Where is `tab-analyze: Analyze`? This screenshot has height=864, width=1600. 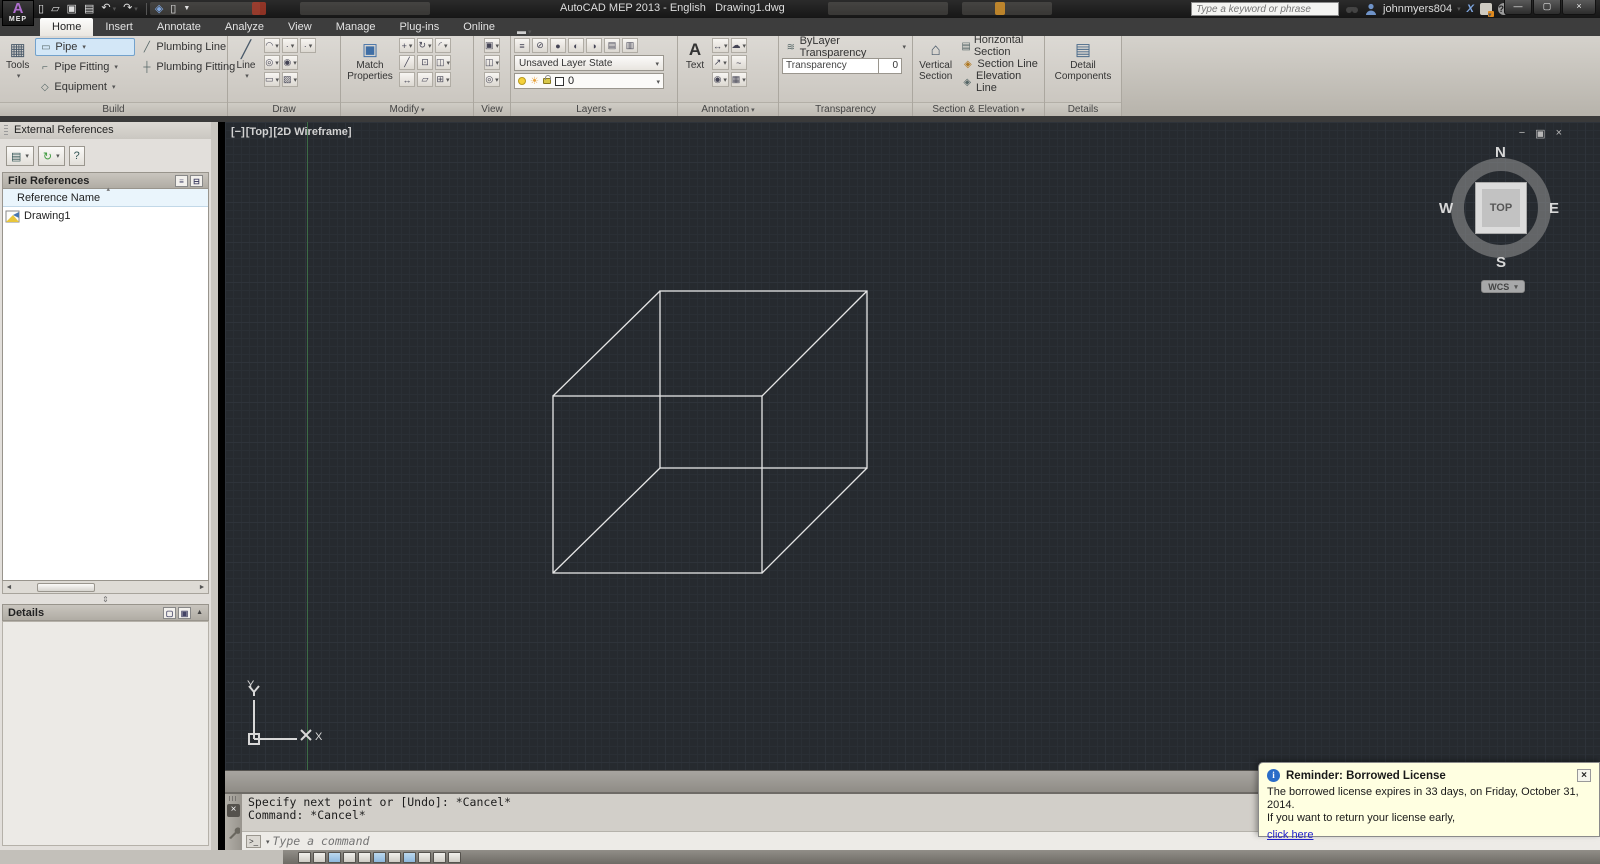
tab-analyze: Analyze is located at coordinates (244, 27).